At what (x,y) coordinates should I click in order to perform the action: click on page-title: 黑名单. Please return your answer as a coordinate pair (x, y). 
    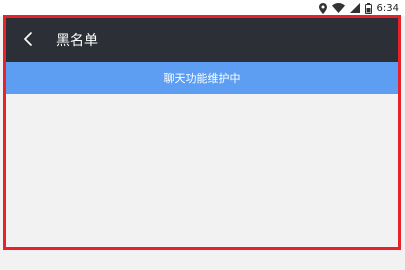
    Looking at the image, I should click on (77, 41).